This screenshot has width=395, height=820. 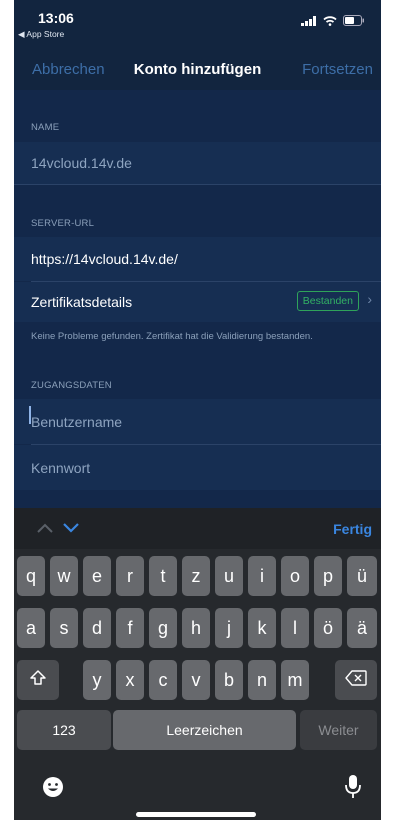 I want to click on shift-icon, so click(x=38, y=680).